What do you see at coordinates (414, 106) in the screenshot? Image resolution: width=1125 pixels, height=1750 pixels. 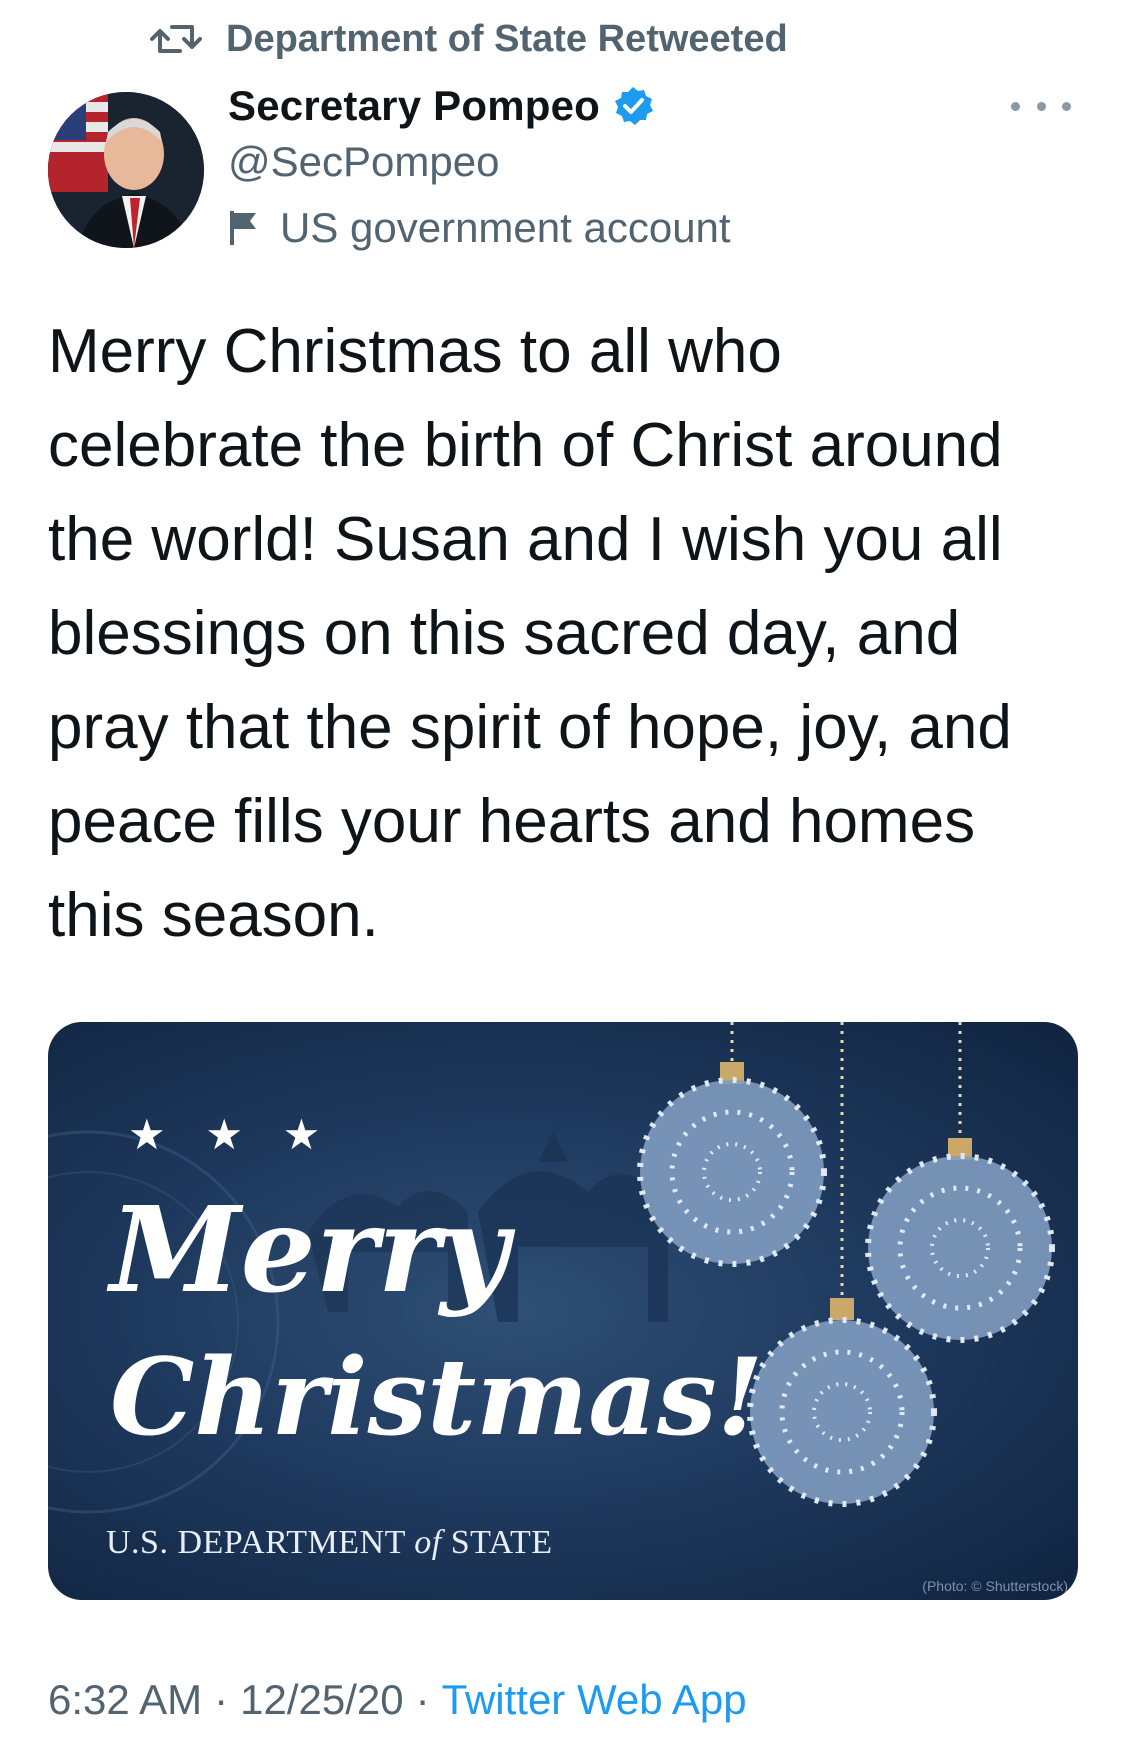 I see `author-name: Secretary Pompeo` at bounding box center [414, 106].